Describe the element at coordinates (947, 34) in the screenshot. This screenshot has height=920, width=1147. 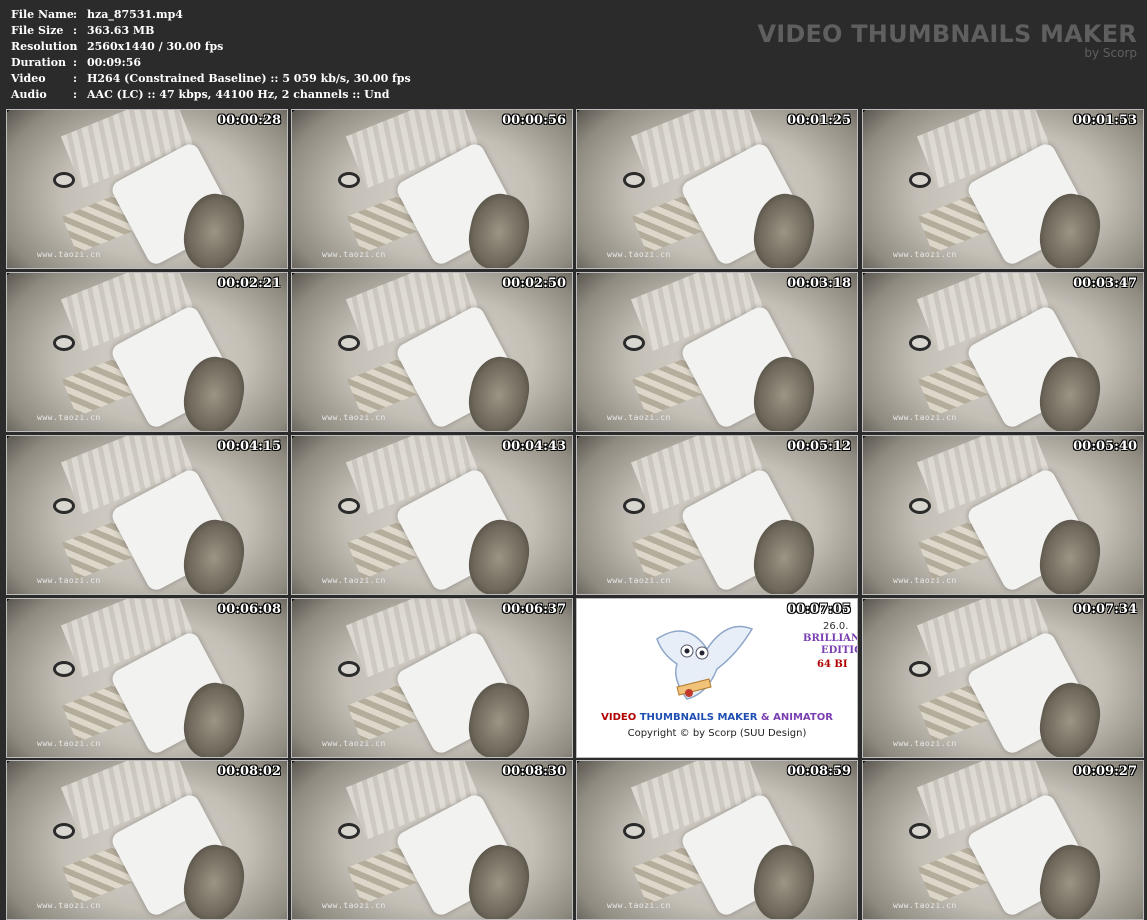
I see `brand-title: VIDEO THUMBNAILS MAKER` at that location.